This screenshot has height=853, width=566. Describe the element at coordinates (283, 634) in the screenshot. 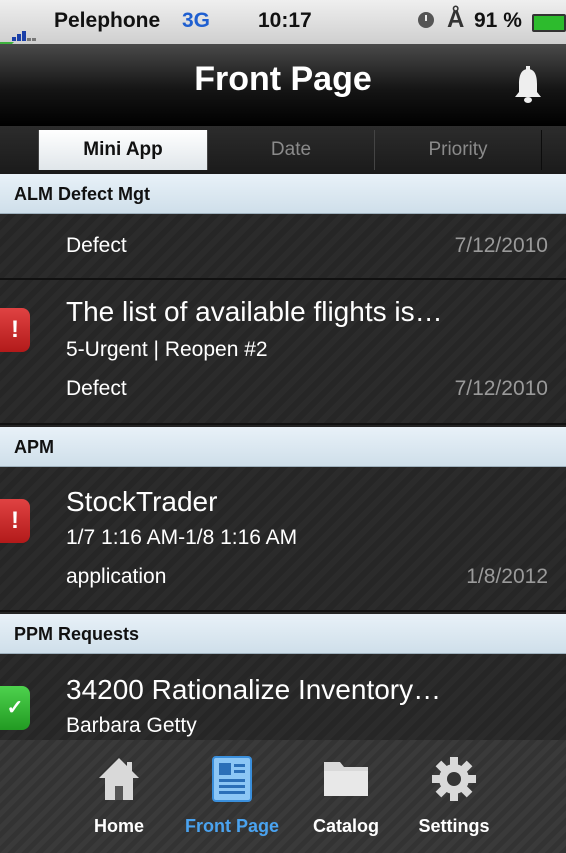

I see `section-header-ppm: PPM Requests` at that location.